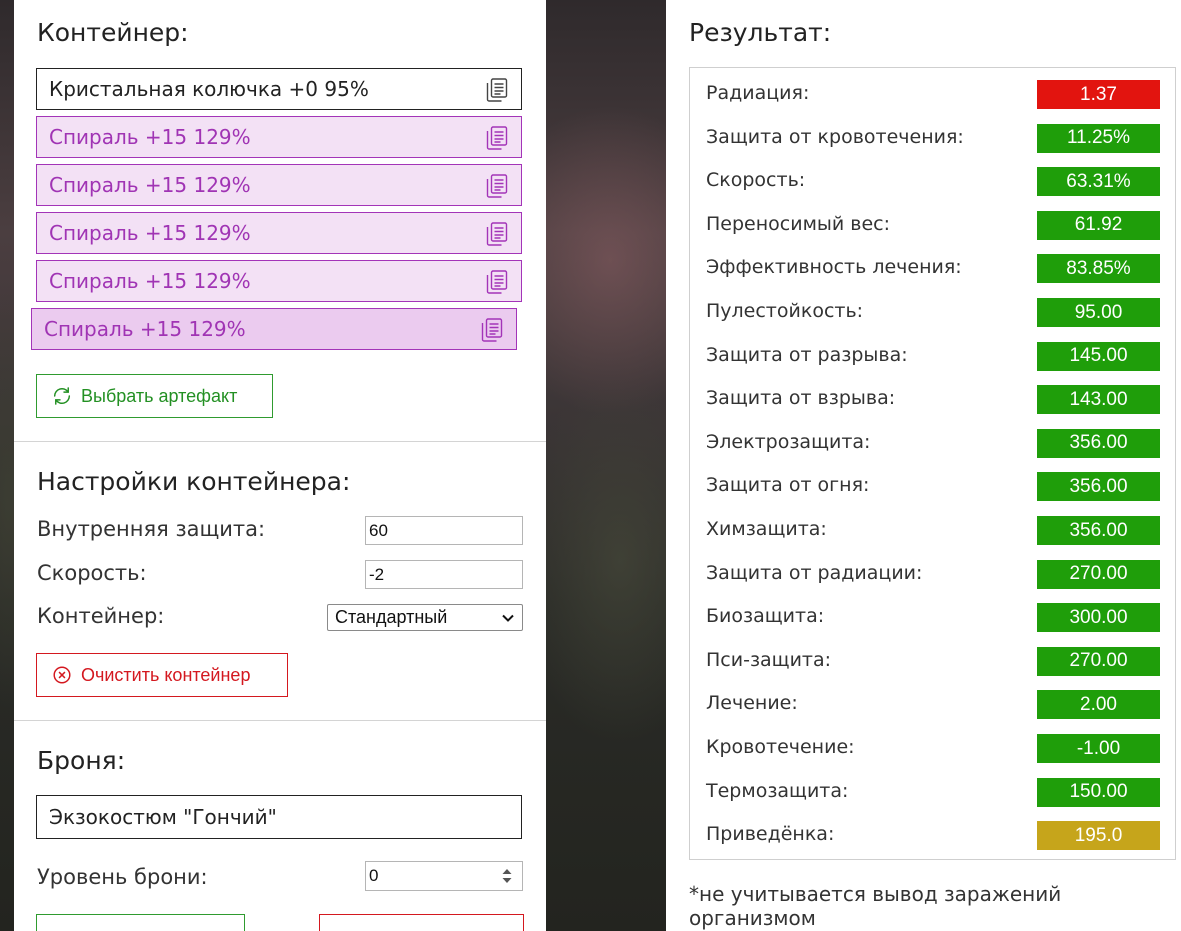 This screenshot has width=1181, height=931. Describe the element at coordinates (788, 485) in the screenshot. I see `result-label: Защита от огня:` at that location.